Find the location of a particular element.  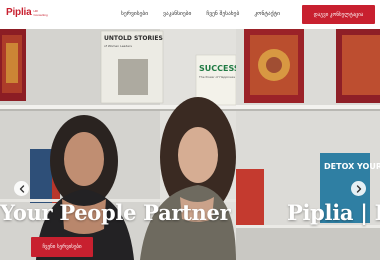

carousel-prev-button is located at coordinates (21, 188).